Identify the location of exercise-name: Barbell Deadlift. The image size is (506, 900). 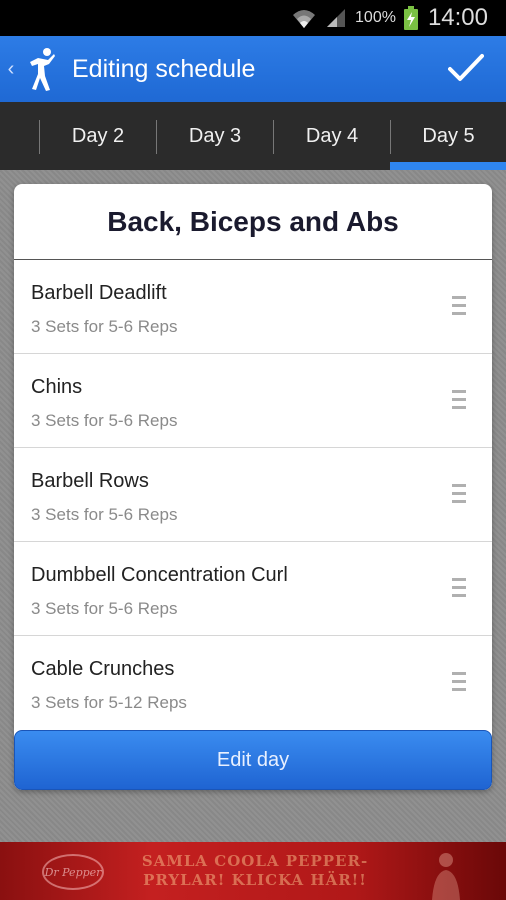
(99, 293).